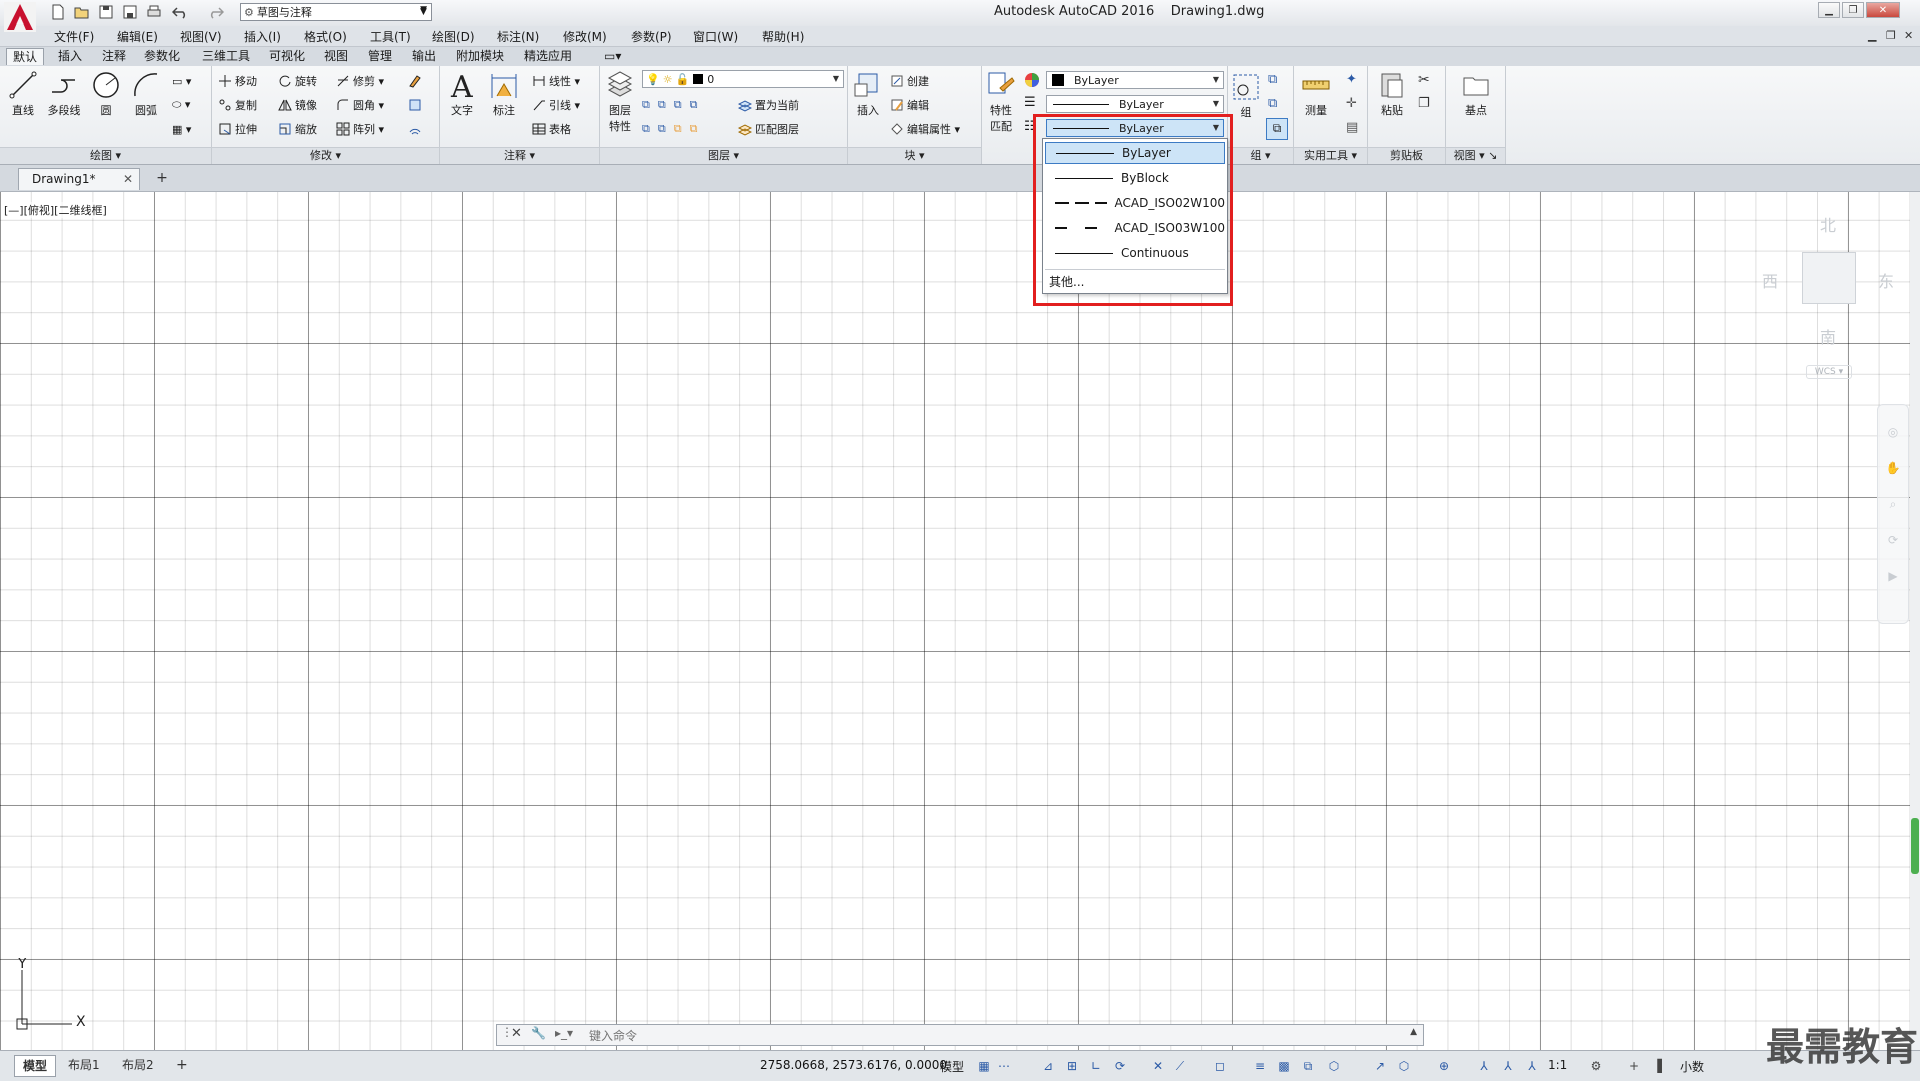  Describe the element at coordinates (1893, 470) in the screenshot. I see `pan-icon: ✋` at that location.